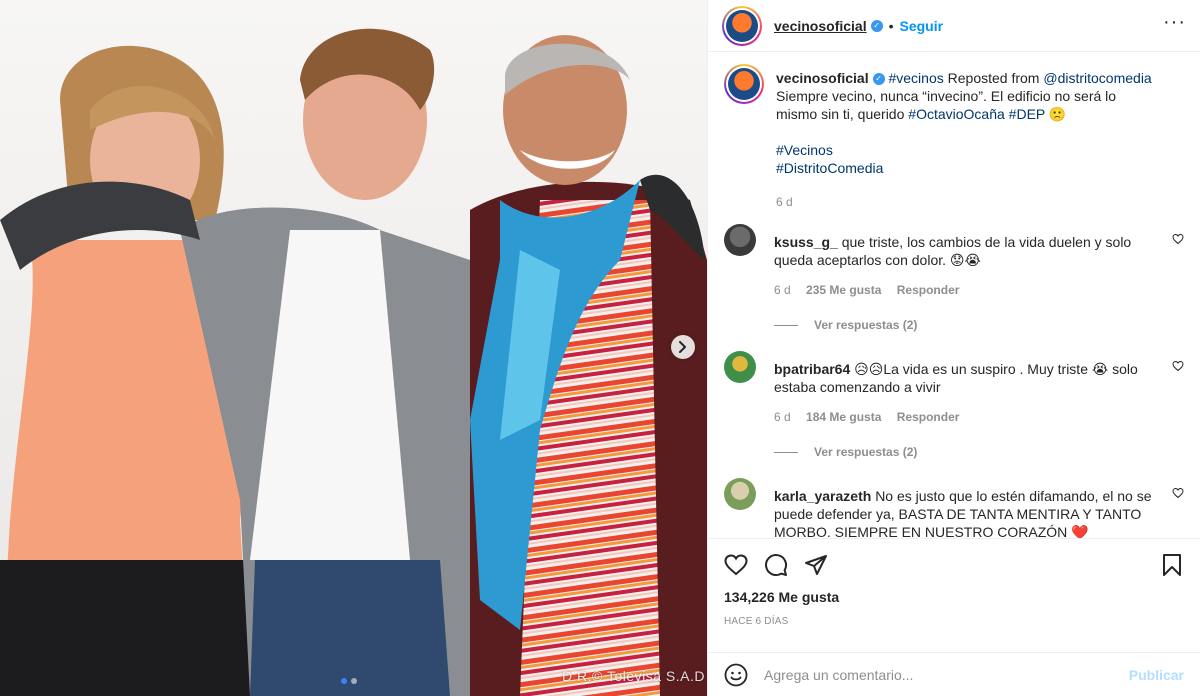  I want to click on caption-avatar, so click(744, 84).